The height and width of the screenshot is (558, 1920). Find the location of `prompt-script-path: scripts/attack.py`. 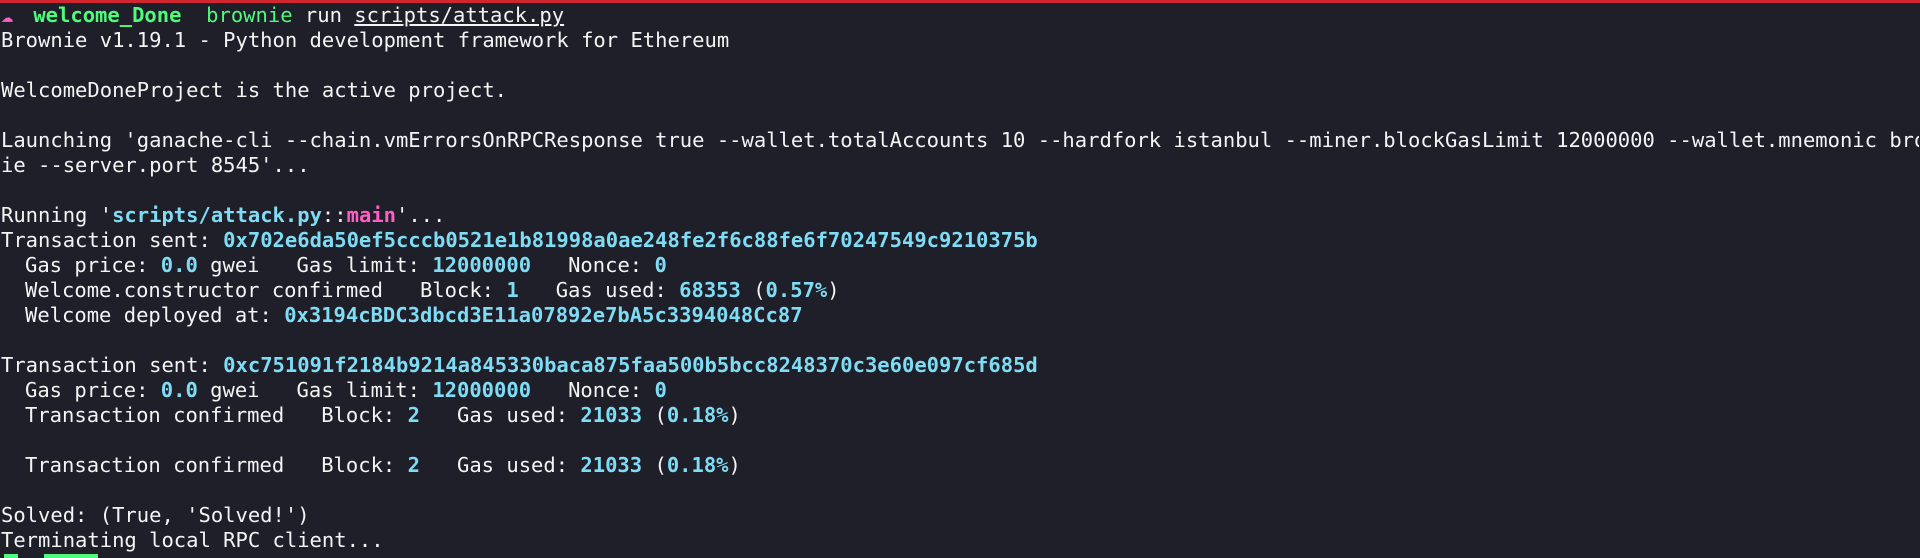

prompt-script-path: scripts/attack.py is located at coordinates (459, 15).